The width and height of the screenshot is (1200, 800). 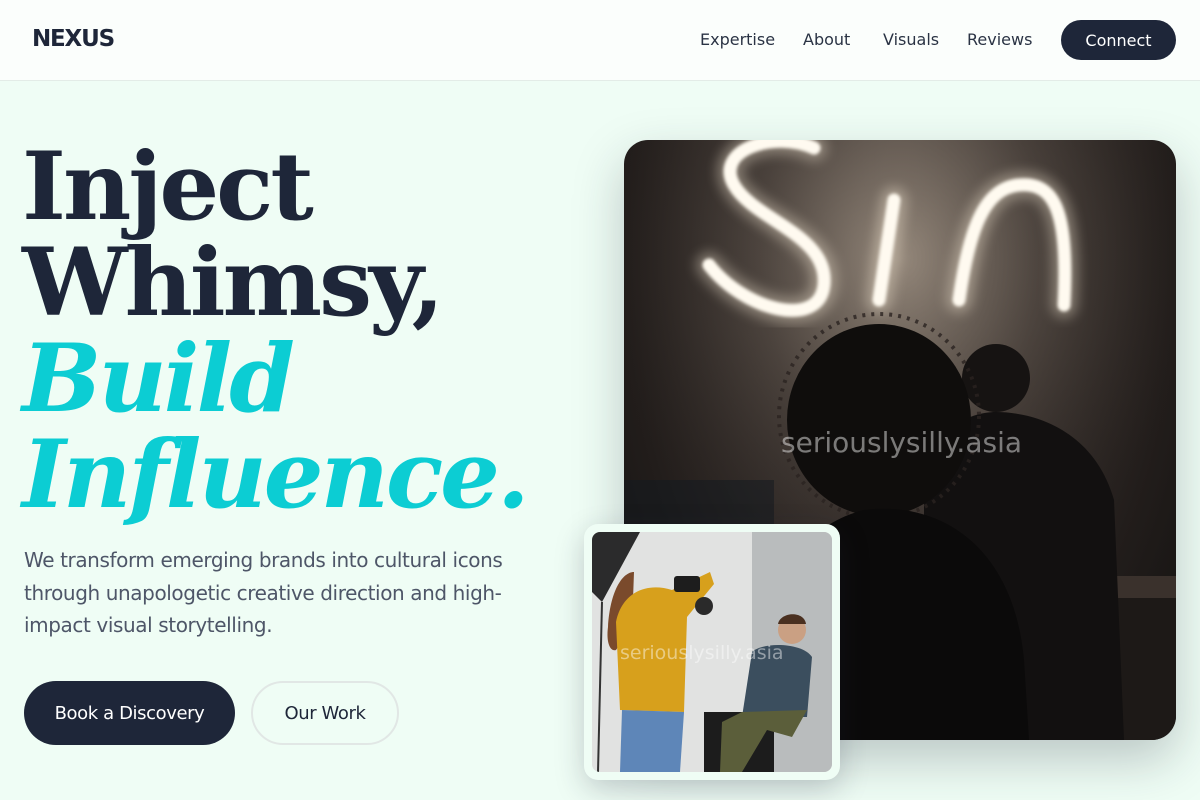 What do you see at coordinates (737, 39) in the screenshot?
I see `nav-link-expertise: Expertise` at bounding box center [737, 39].